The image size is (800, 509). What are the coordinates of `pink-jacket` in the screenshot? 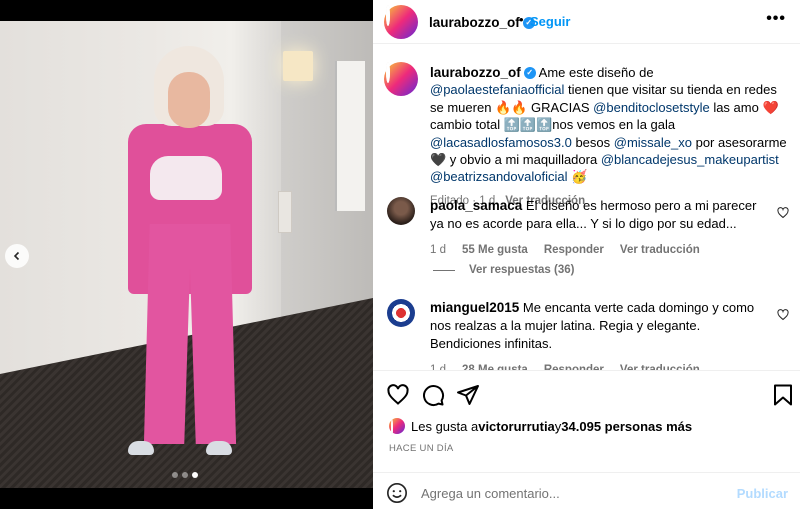 It's located at (190, 209).